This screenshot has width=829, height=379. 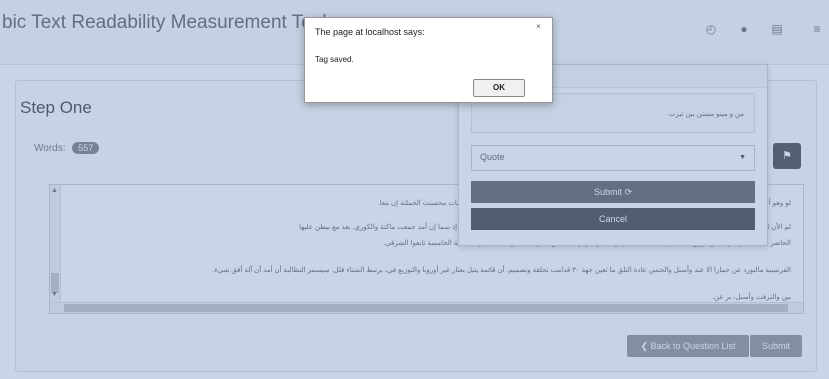 I want to click on horizontal-scrollbar, so click(x=426, y=307).